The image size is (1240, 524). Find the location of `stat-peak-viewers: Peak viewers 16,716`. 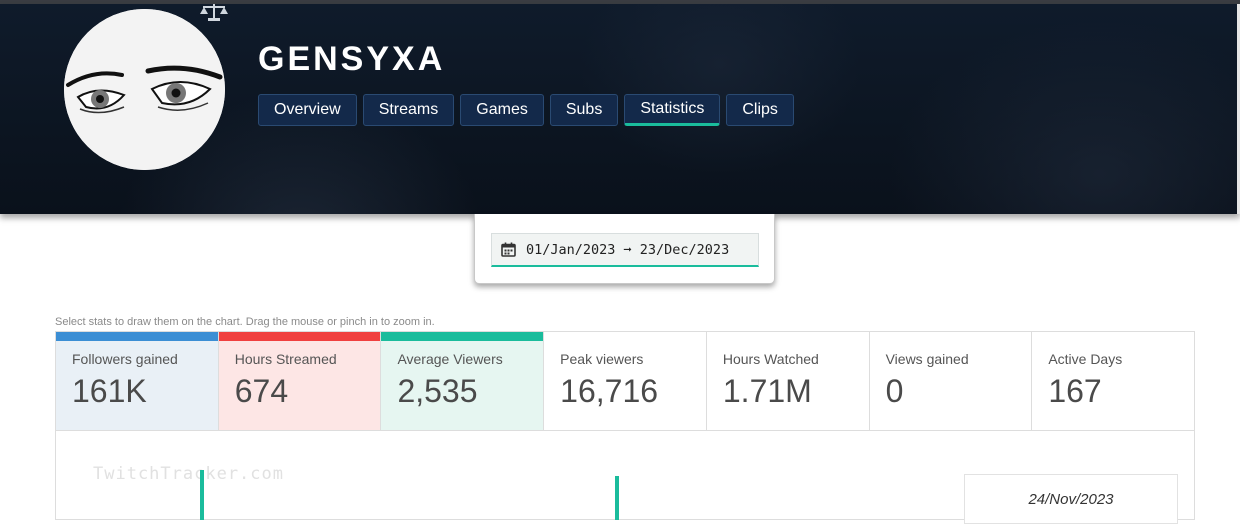

stat-peak-viewers: Peak viewers 16,716 is located at coordinates (625, 381).